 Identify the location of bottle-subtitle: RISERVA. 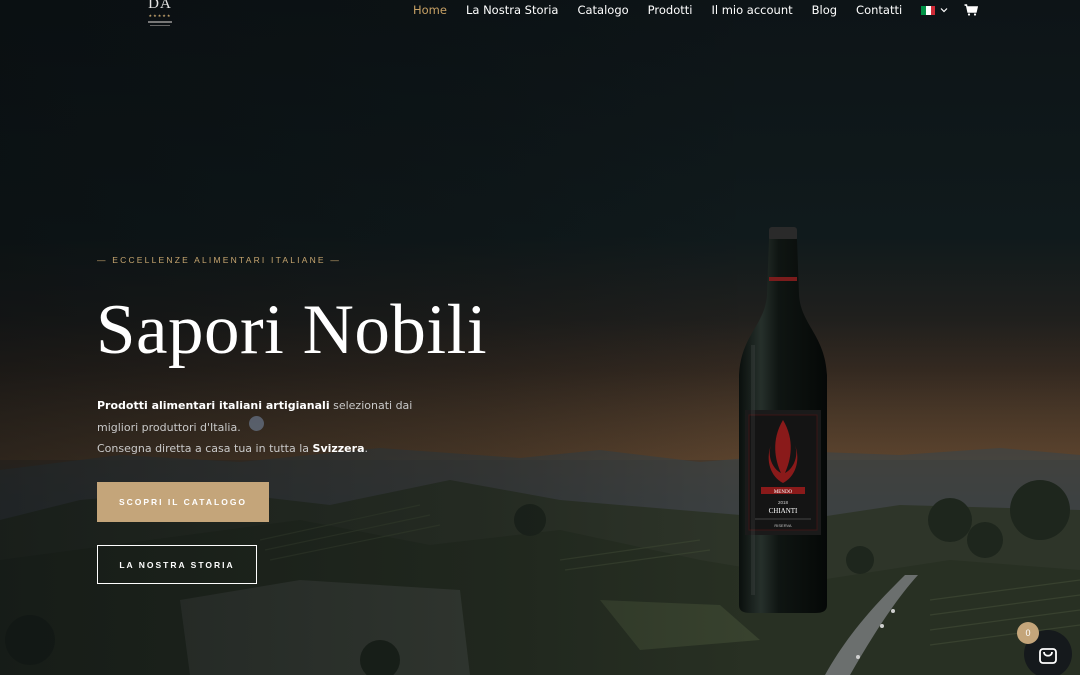
(783, 525).